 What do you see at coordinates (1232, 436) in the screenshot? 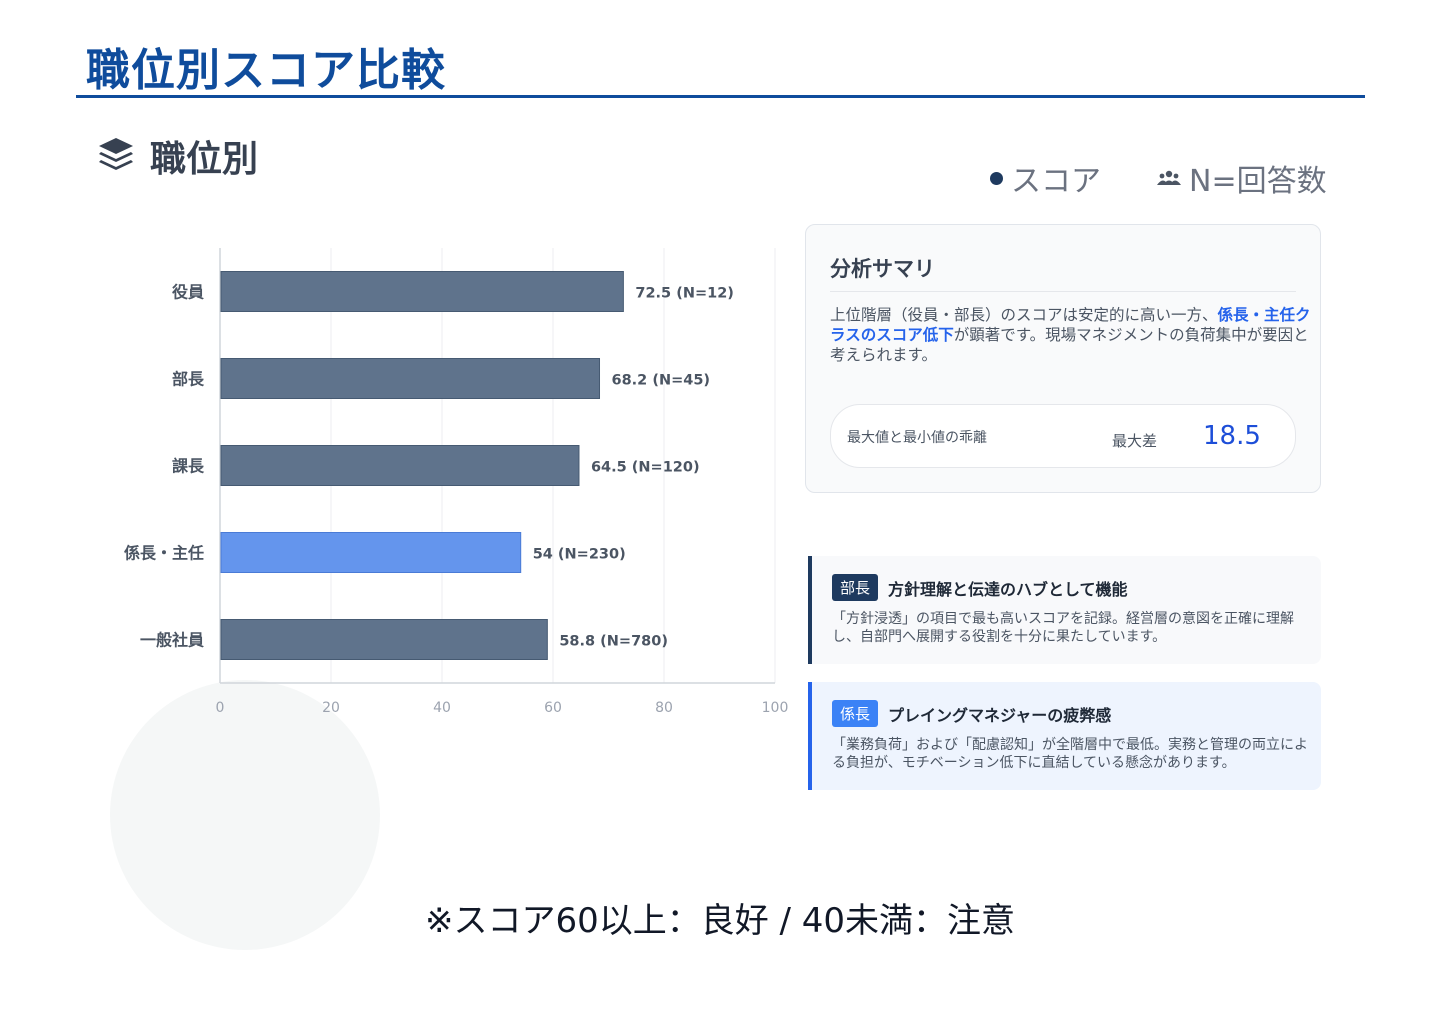
I see `metric-value: 18.5` at bounding box center [1232, 436].